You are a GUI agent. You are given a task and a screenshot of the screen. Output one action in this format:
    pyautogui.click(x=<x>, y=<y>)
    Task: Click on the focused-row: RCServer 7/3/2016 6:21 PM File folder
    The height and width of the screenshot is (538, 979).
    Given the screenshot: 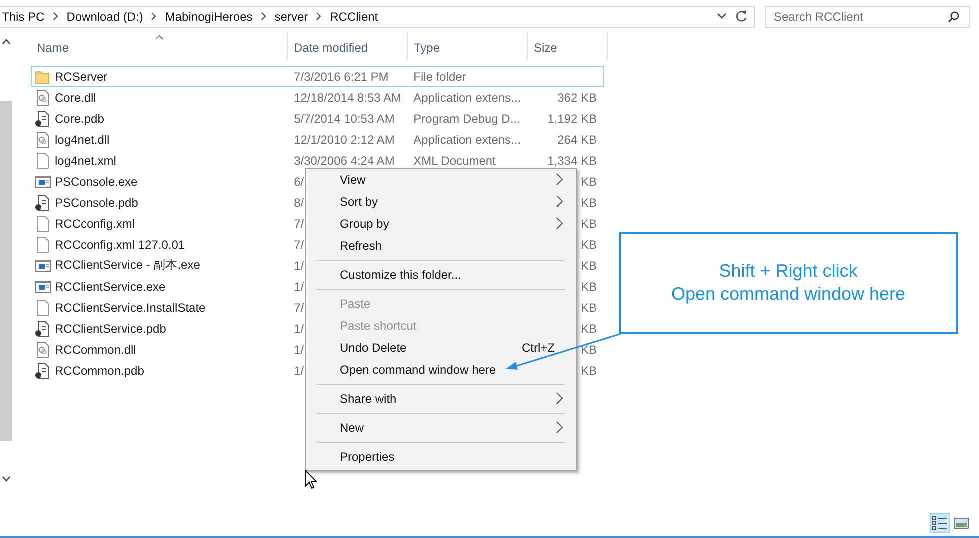 What is the action you would take?
    pyautogui.click(x=317, y=76)
    